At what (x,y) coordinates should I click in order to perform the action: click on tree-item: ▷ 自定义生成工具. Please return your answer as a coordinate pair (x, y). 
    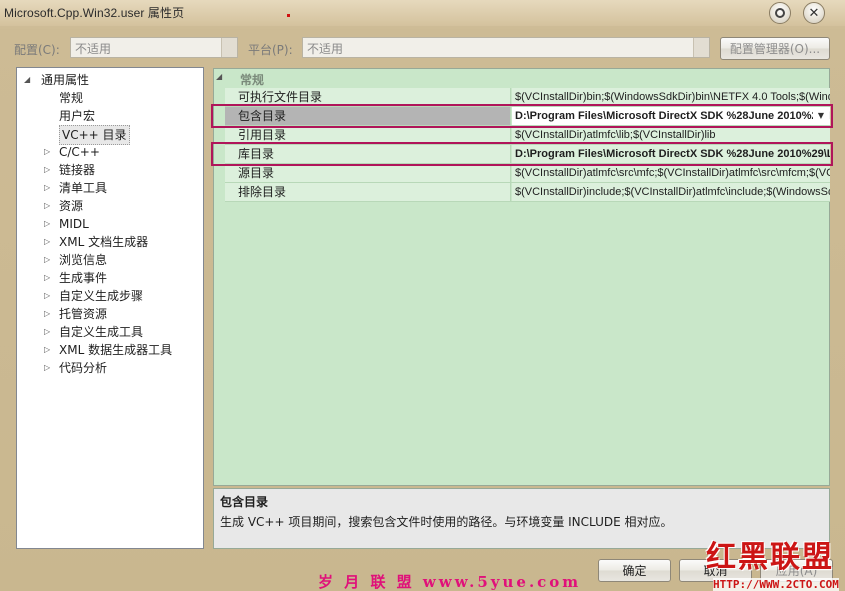
    Looking at the image, I should click on (110, 332).